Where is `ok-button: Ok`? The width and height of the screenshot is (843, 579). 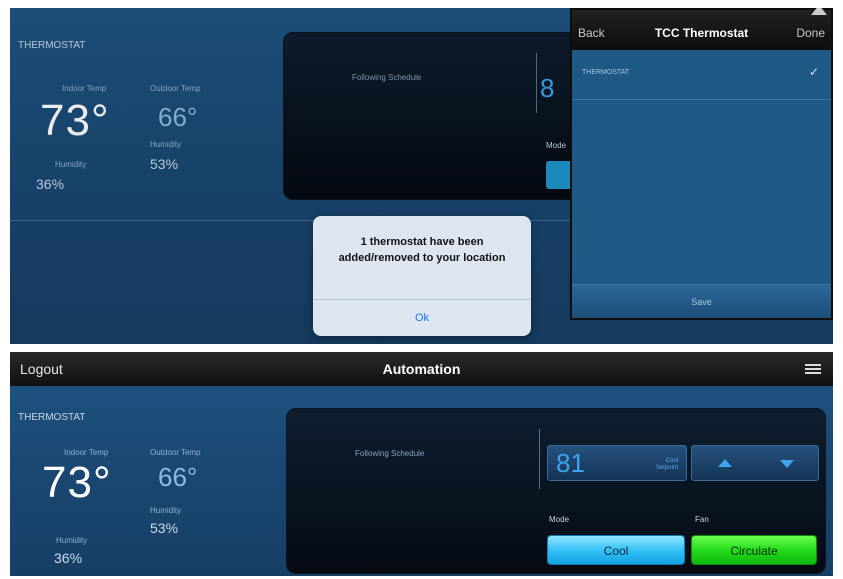 ok-button: Ok is located at coordinates (422, 318).